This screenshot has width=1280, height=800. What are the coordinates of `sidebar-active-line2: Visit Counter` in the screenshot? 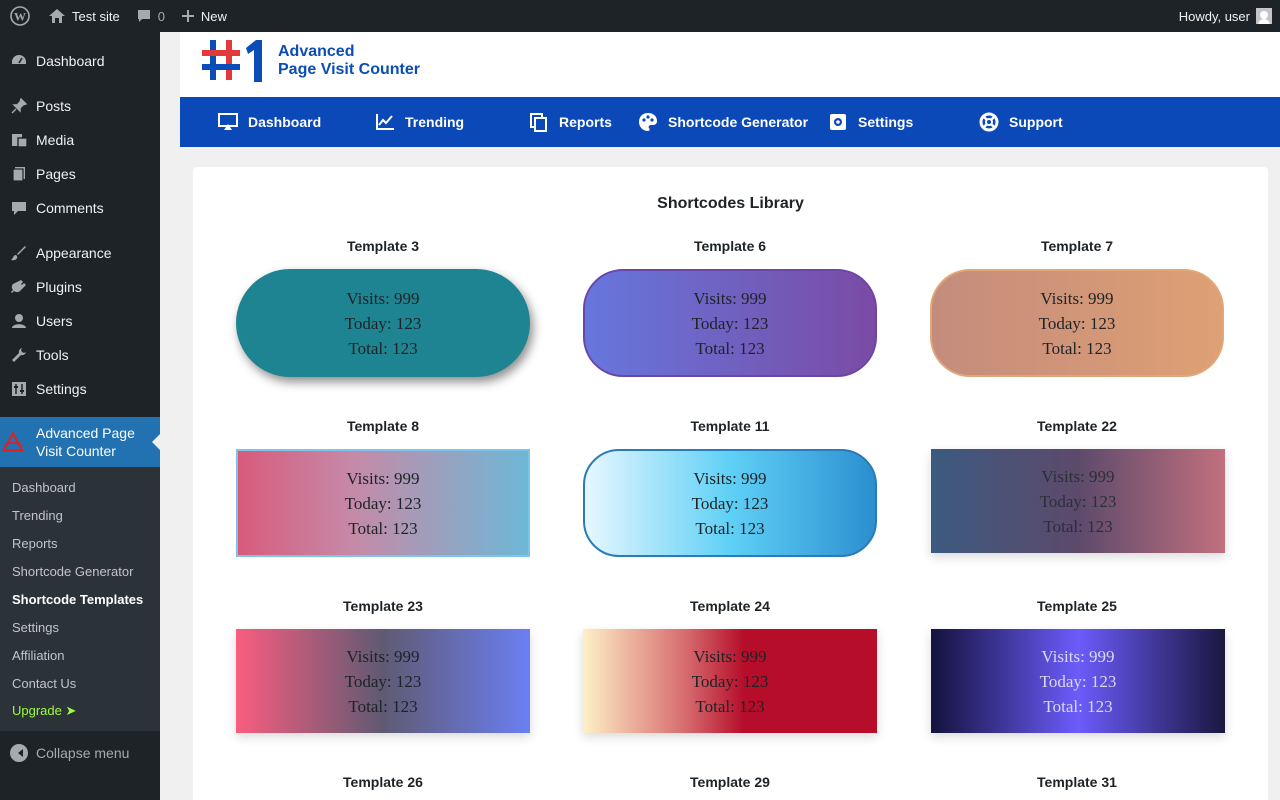 It's located at (76, 451).